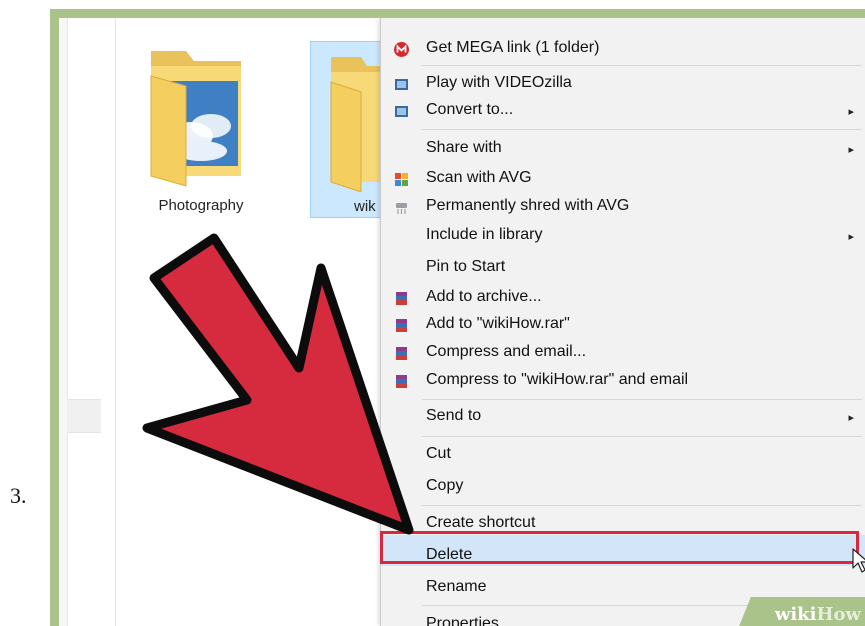  I want to click on step-number: 3., so click(18, 495).